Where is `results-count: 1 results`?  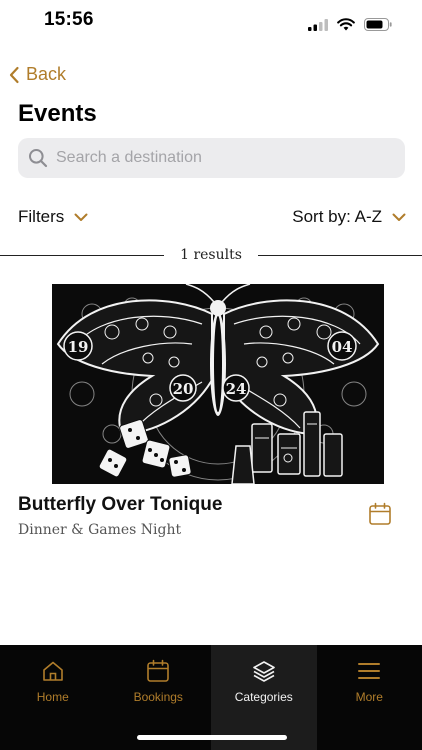 results-count: 1 results is located at coordinates (211, 255).